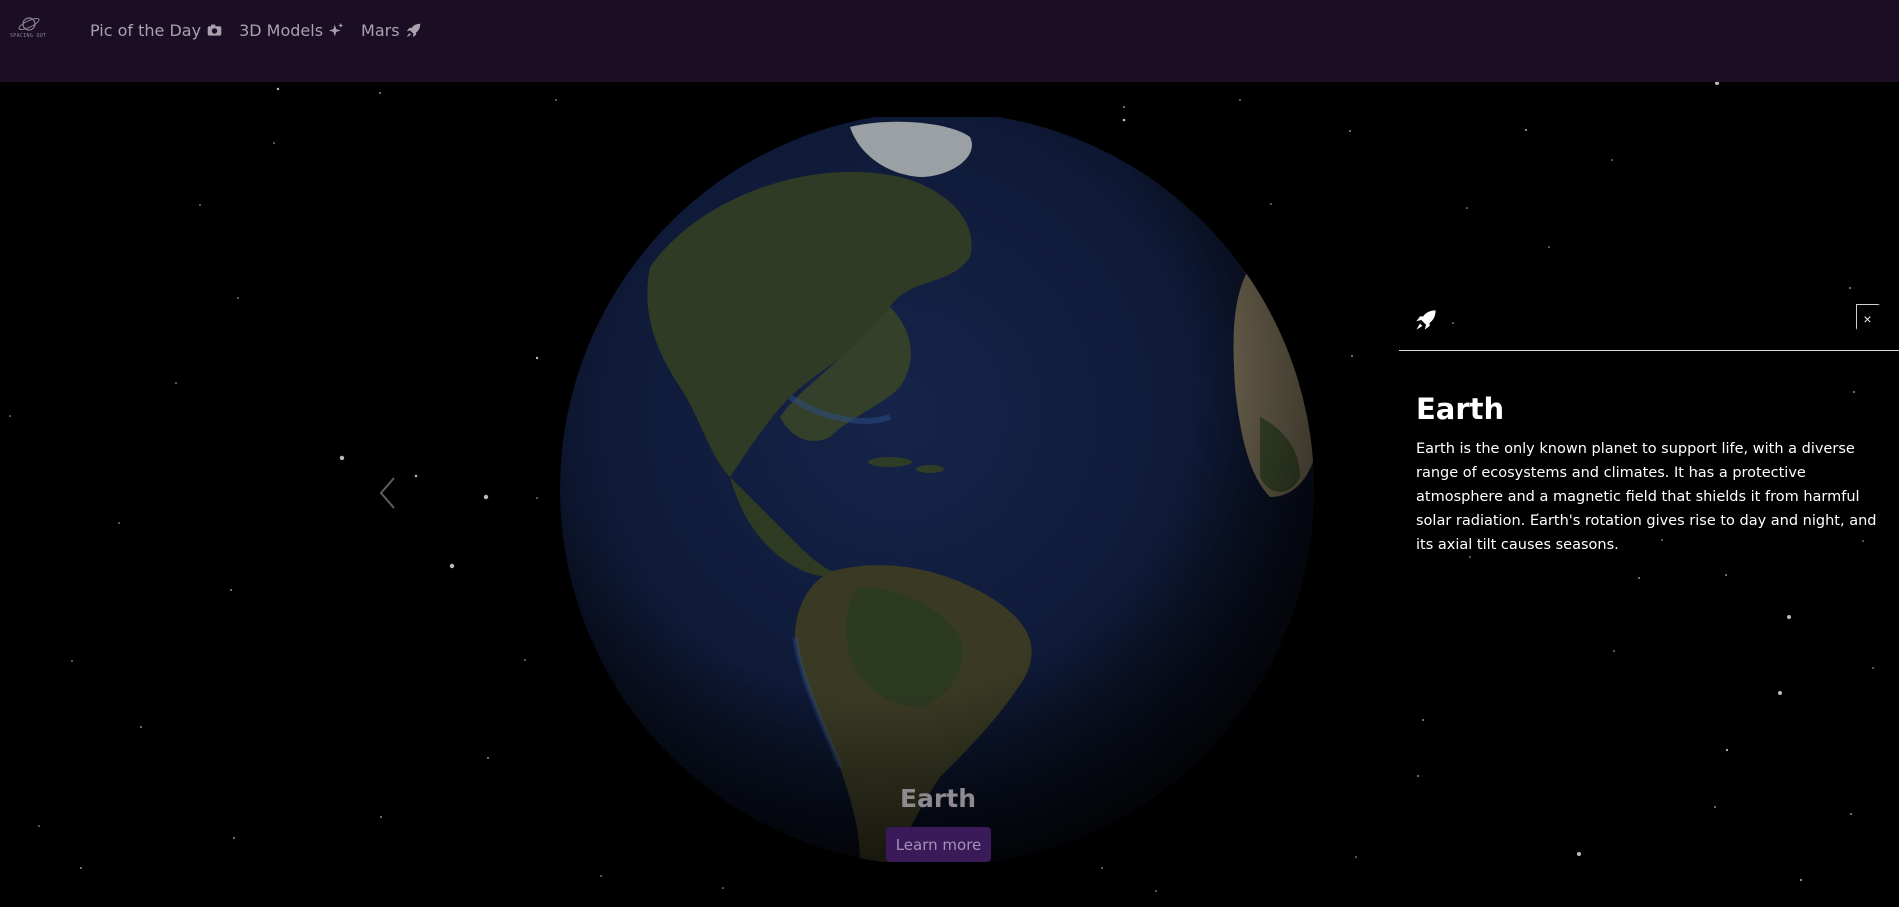  What do you see at coordinates (1868, 317) in the screenshot?
I see `close-button: ×` at bounding box center [1868, 317].